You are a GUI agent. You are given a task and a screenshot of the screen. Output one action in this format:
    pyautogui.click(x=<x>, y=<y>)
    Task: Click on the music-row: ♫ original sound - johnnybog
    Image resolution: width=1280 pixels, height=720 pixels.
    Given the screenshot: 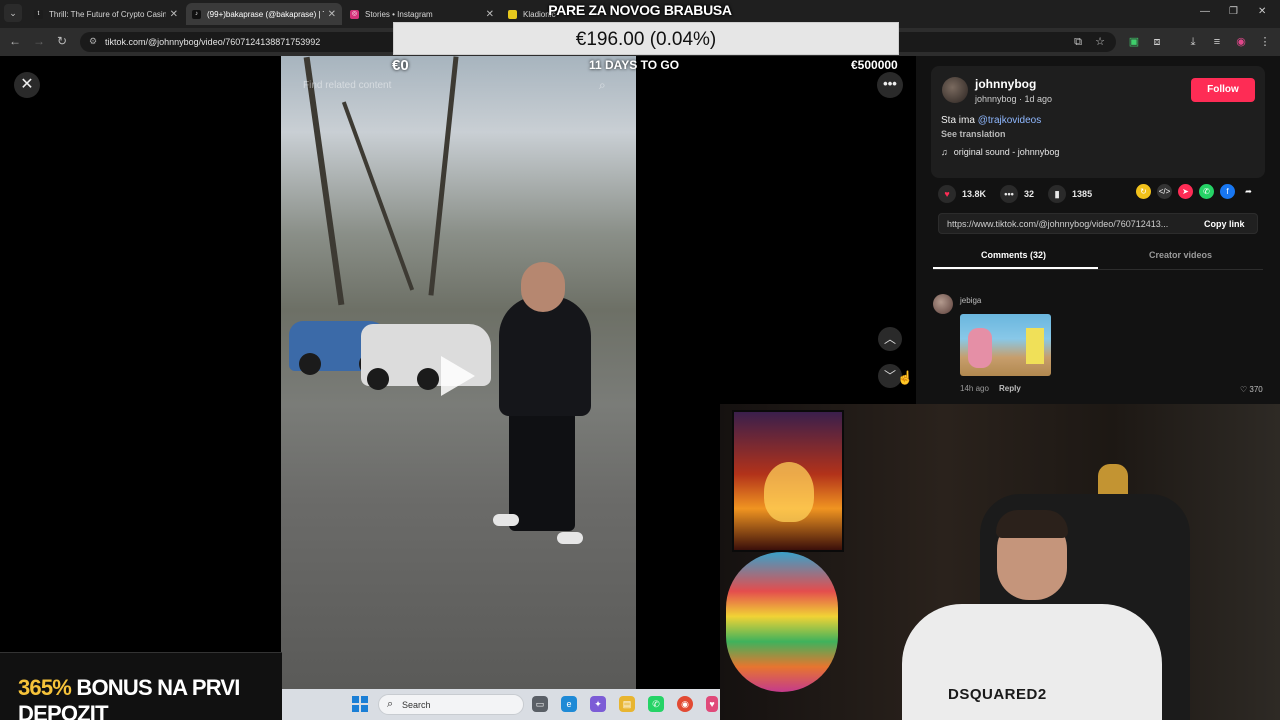 What is the action you would take?
    pyautogui.click(x=1000, y=152)
    